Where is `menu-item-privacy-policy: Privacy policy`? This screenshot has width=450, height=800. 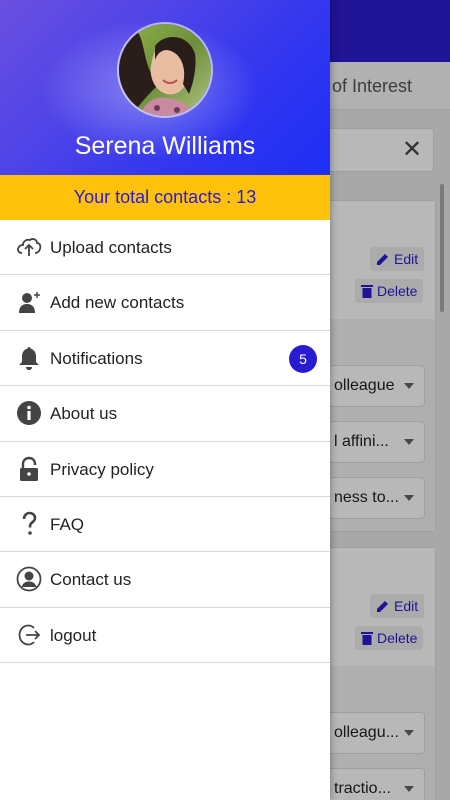
menu-item-privacy-policy: Privacy policy is located at coordinates (165, 469).